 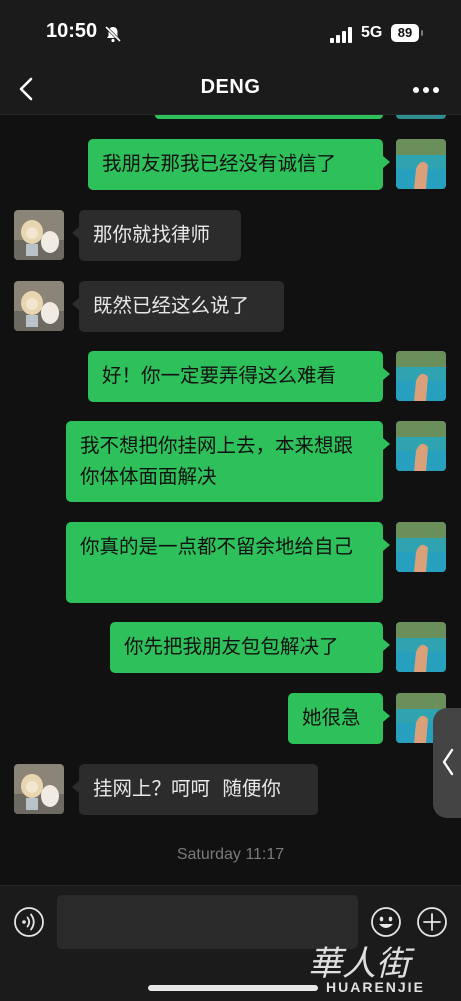 I want to click on network-label: 5G, so click(x=372, y=32).